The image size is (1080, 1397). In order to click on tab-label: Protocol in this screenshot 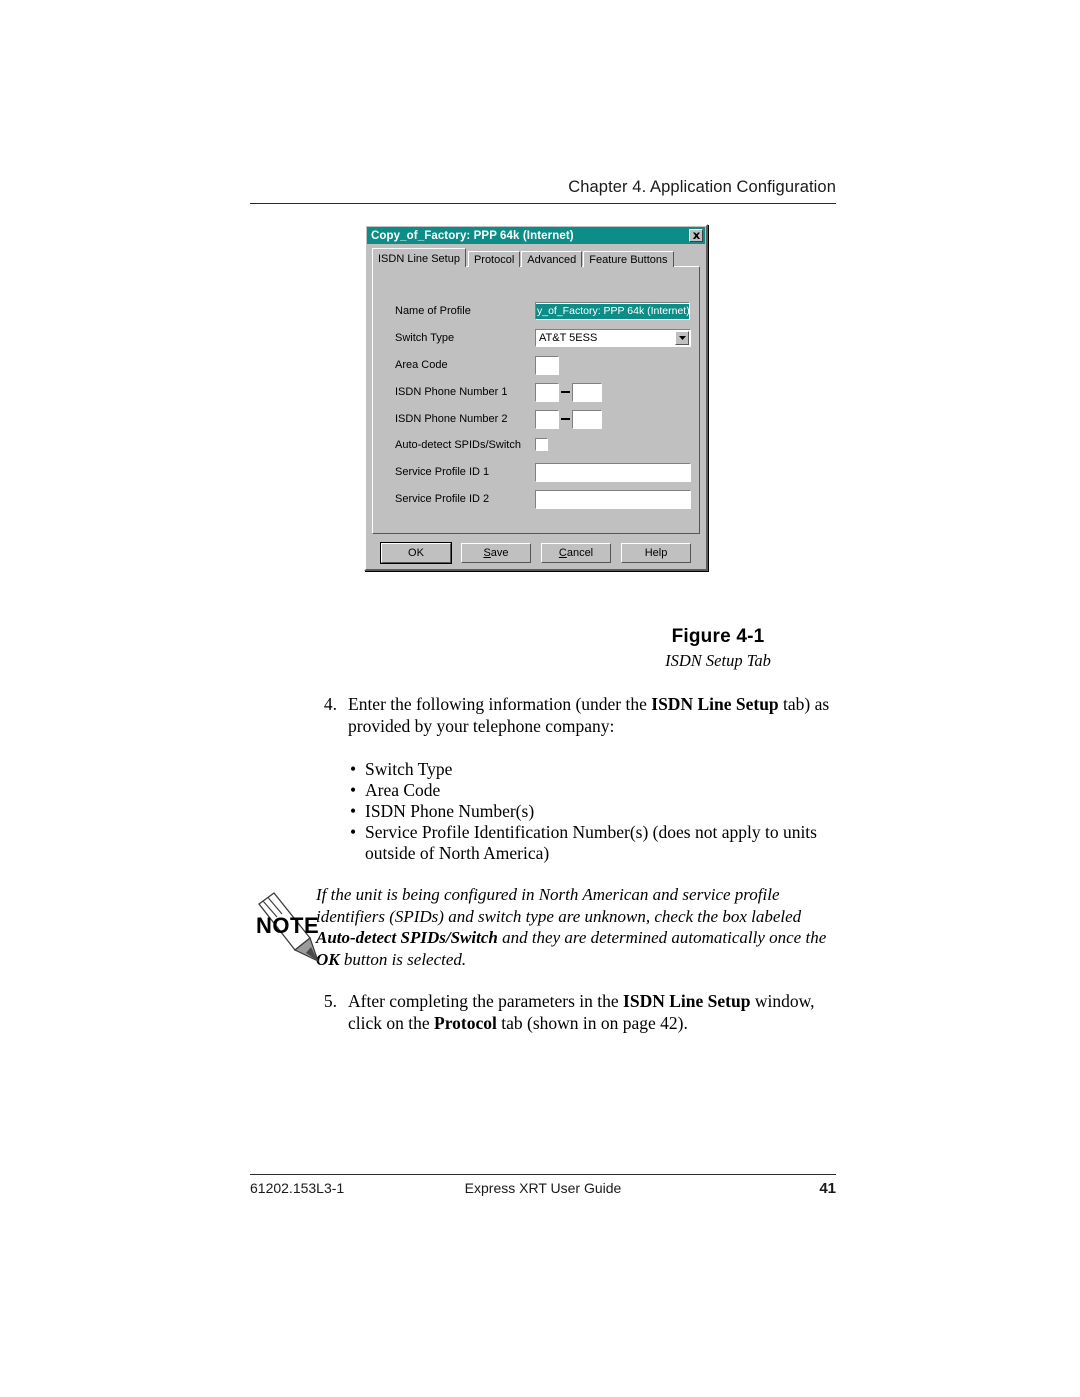, I will do `click(494, 260)`.